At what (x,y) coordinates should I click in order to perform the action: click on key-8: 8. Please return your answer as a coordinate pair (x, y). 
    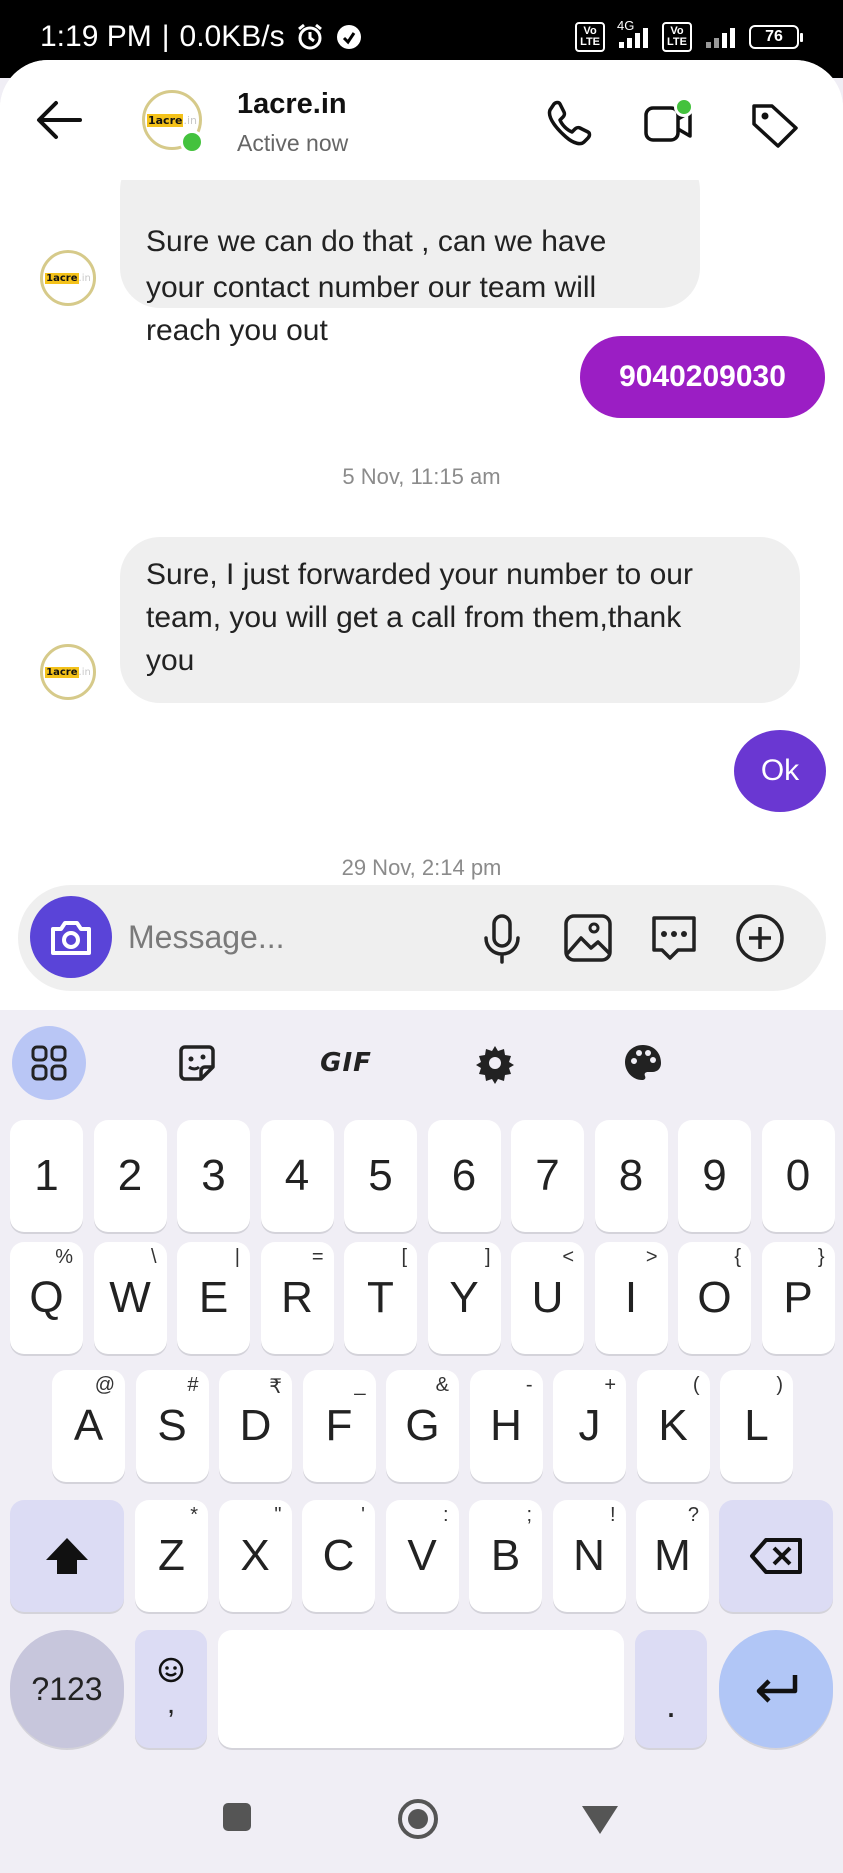
    Looking at the image, I should click on (631, 1176).